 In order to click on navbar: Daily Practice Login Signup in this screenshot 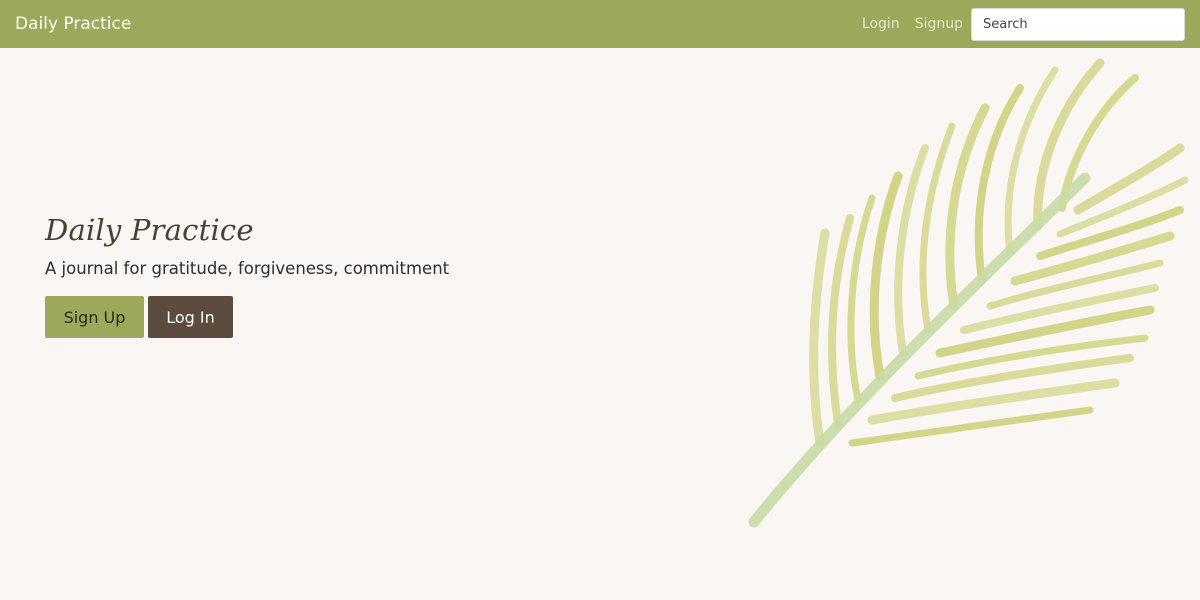, I will do `click(600, 24)`.